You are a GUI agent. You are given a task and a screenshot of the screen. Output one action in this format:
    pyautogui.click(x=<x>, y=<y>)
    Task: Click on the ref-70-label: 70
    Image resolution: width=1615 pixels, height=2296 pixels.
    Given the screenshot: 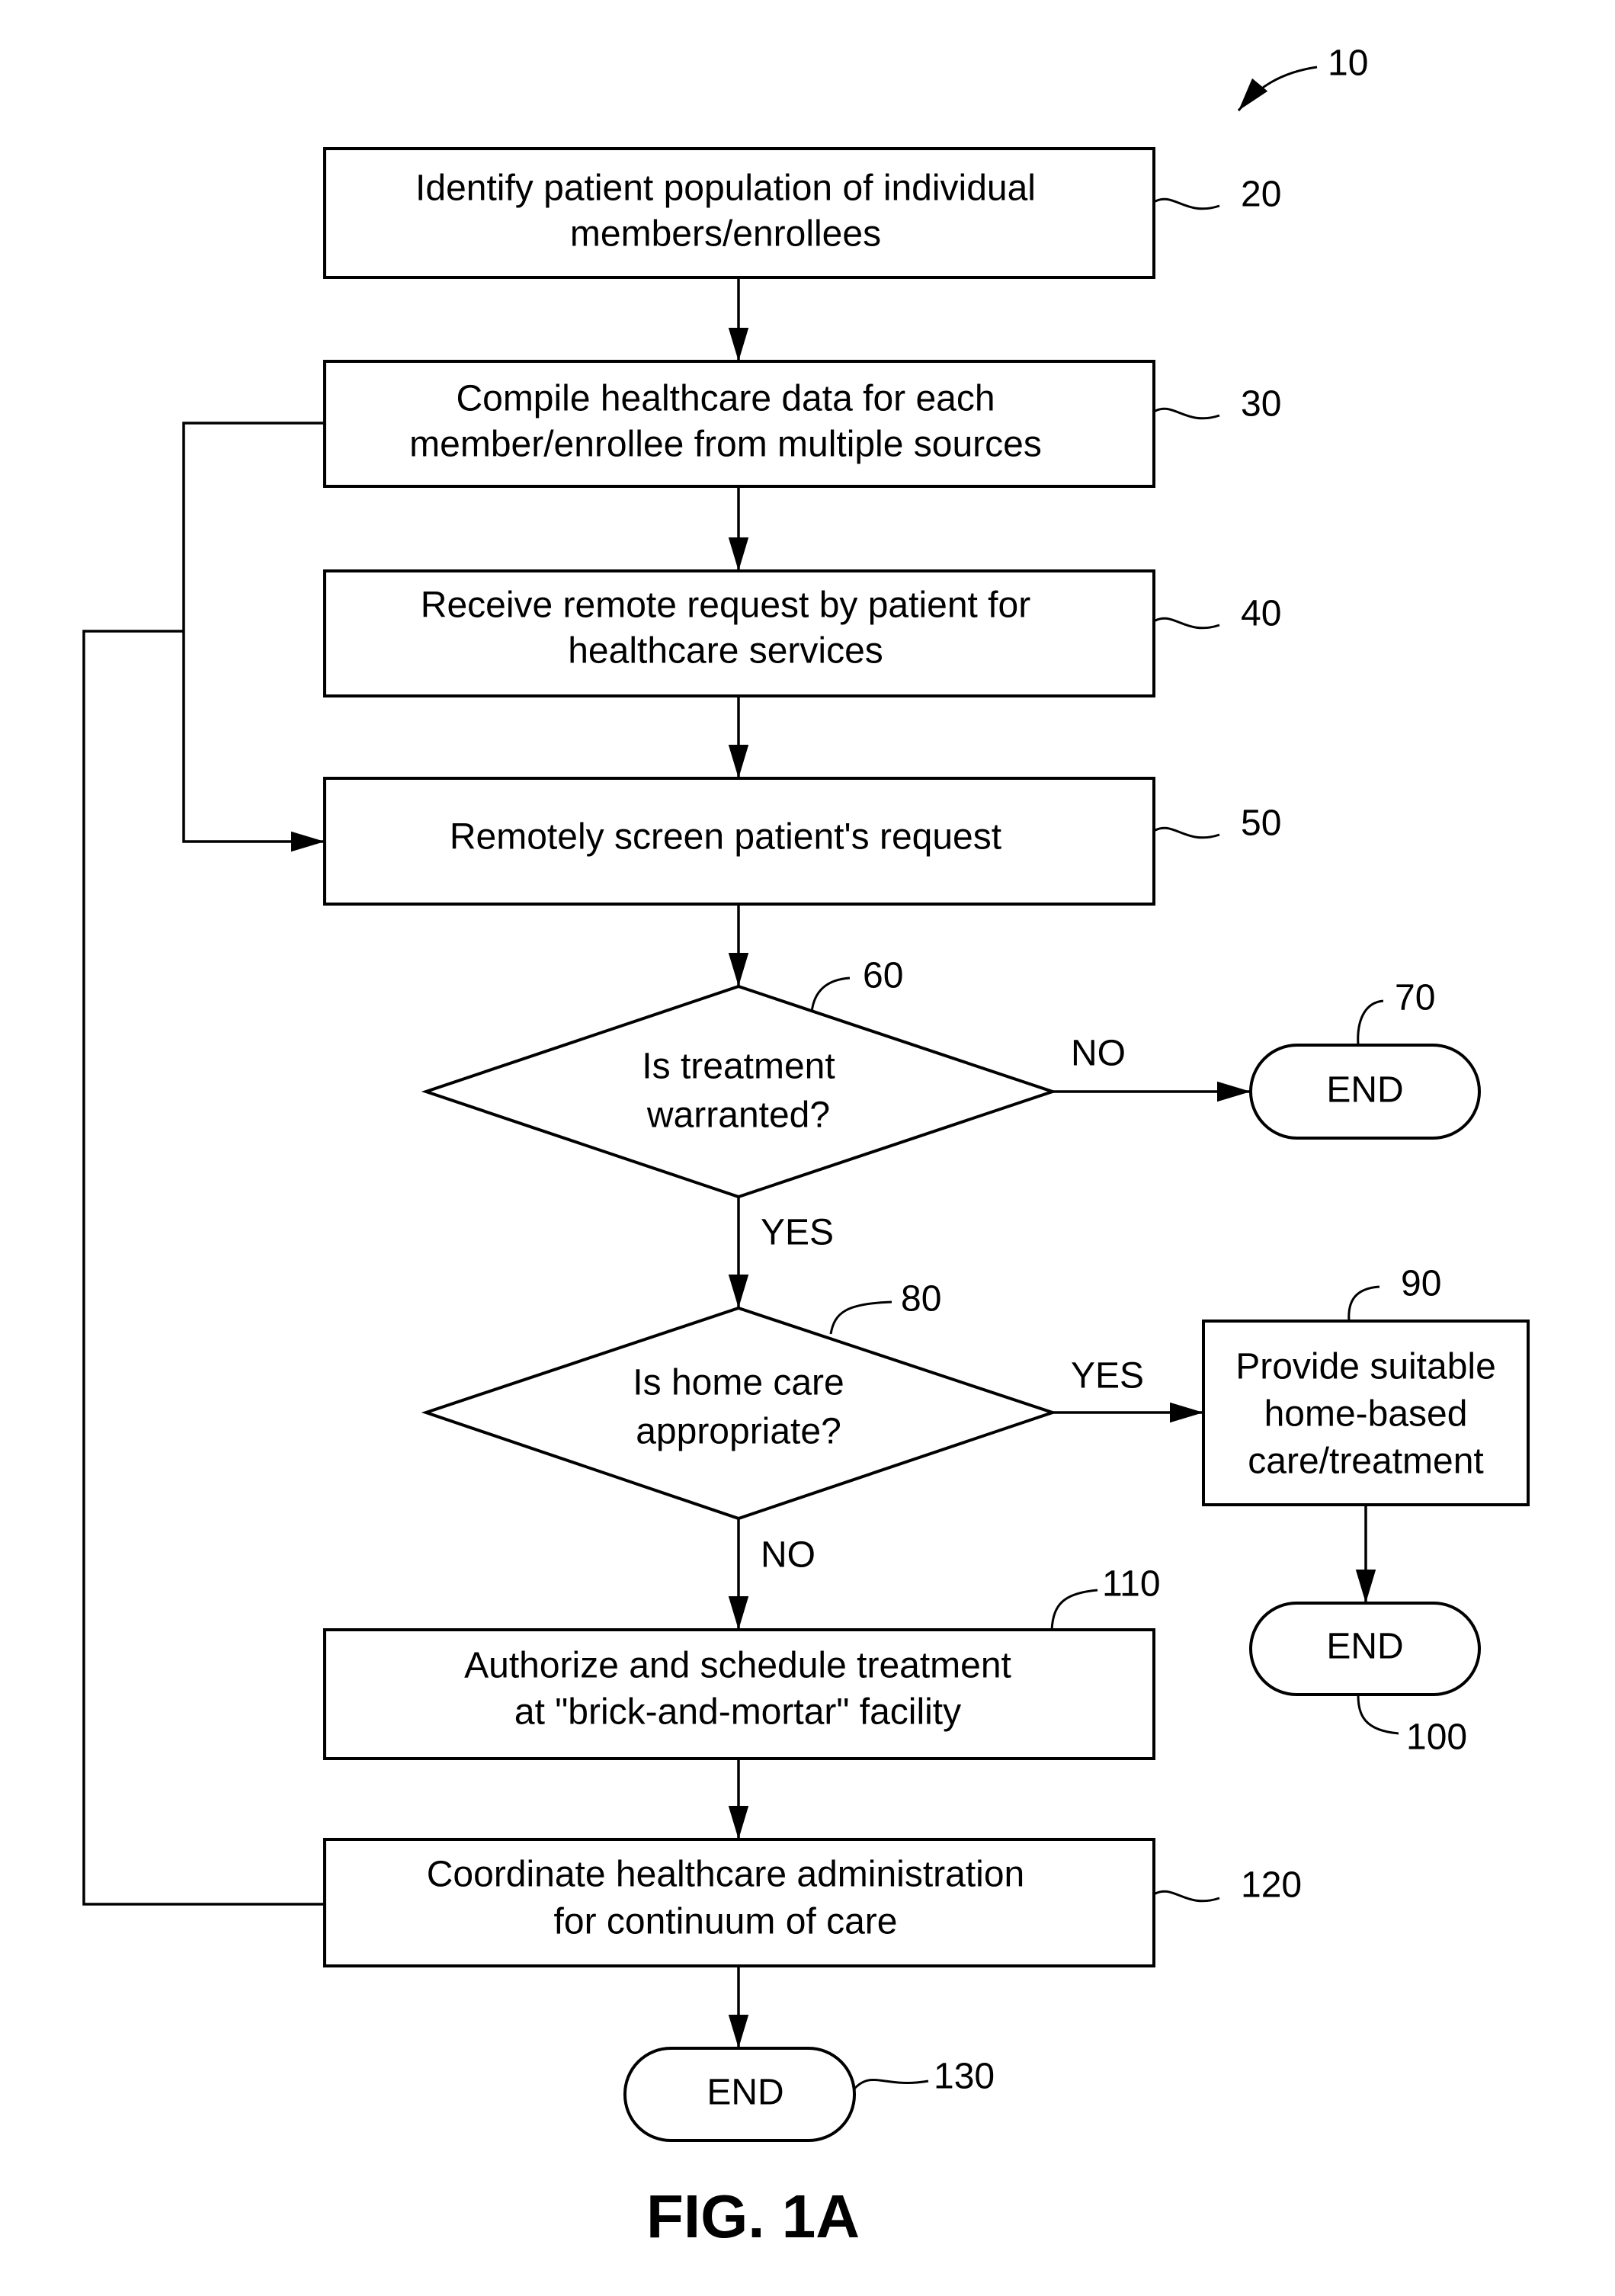 What is the action you would take?
    pyautogui.click(x=1415, y=998)
    